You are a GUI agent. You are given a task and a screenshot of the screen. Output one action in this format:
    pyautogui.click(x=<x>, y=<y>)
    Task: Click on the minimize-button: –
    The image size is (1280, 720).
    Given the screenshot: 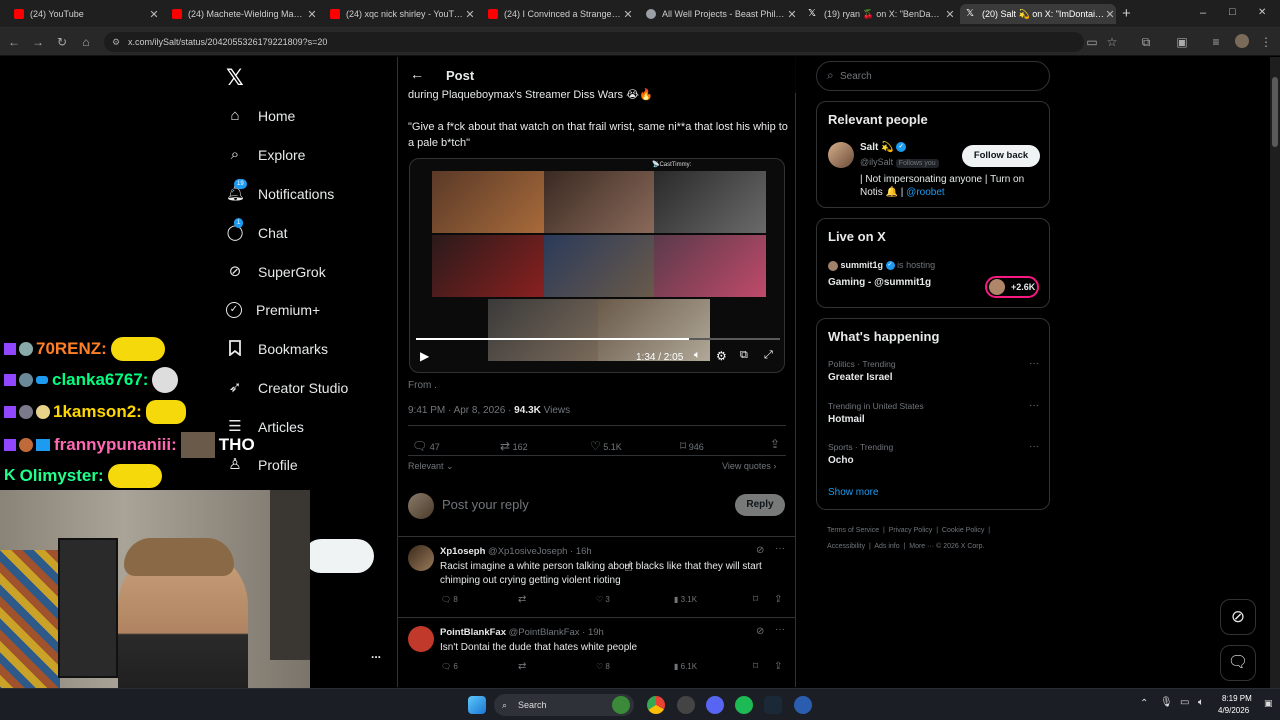 What is the action you would take?
    pyautogui.click(x=1203, y=13)
    